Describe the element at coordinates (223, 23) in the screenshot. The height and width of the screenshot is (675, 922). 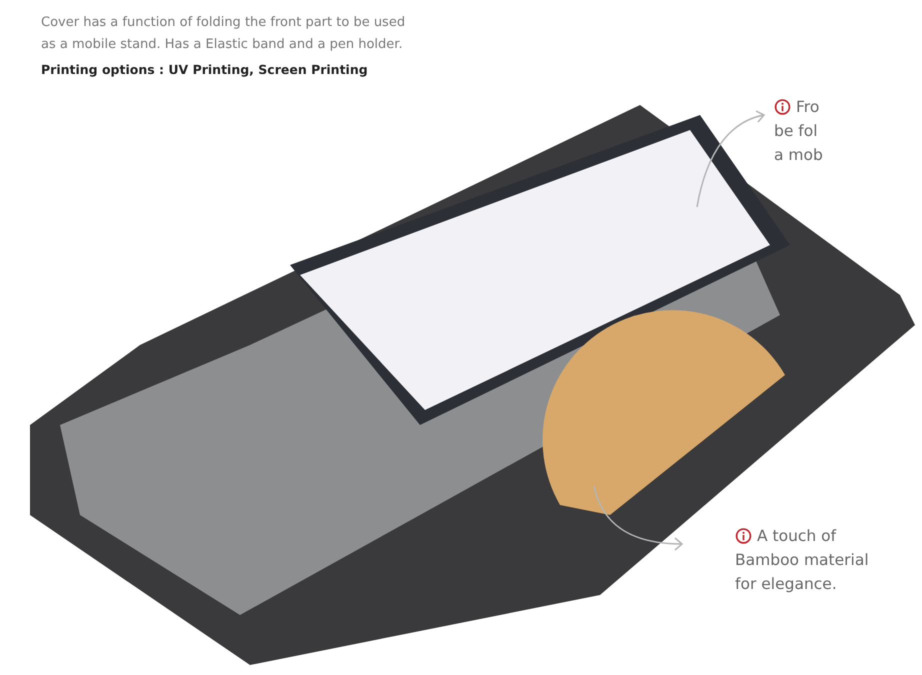
I see `description-text: Cover has a function of folding the front part to be used` at that location.